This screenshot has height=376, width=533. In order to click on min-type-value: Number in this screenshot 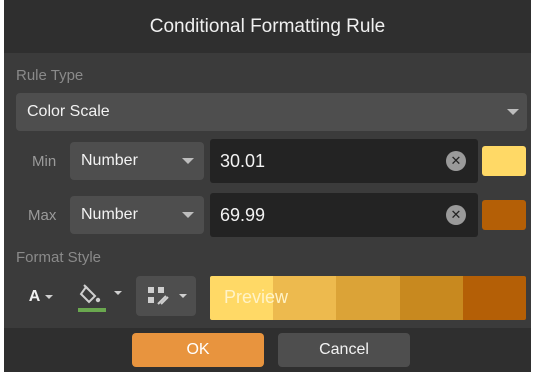, I will do `click(109, 160)`.